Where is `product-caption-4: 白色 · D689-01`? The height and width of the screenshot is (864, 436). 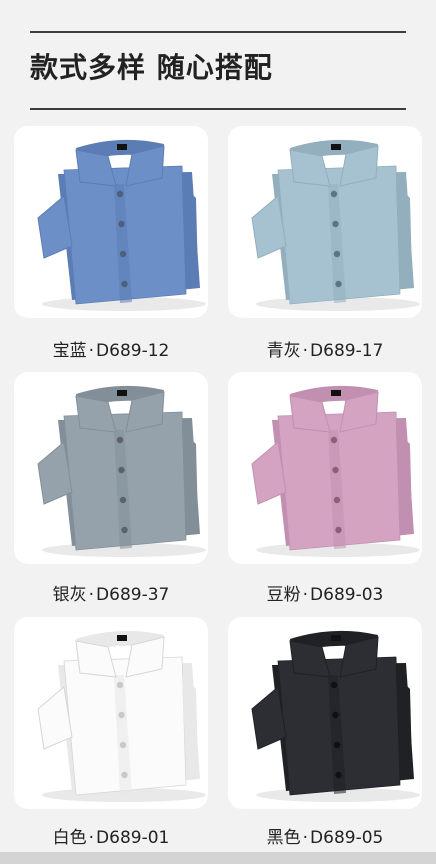
product-caption-4: 白色 · D689-01 is located at coordinates (111, 835).